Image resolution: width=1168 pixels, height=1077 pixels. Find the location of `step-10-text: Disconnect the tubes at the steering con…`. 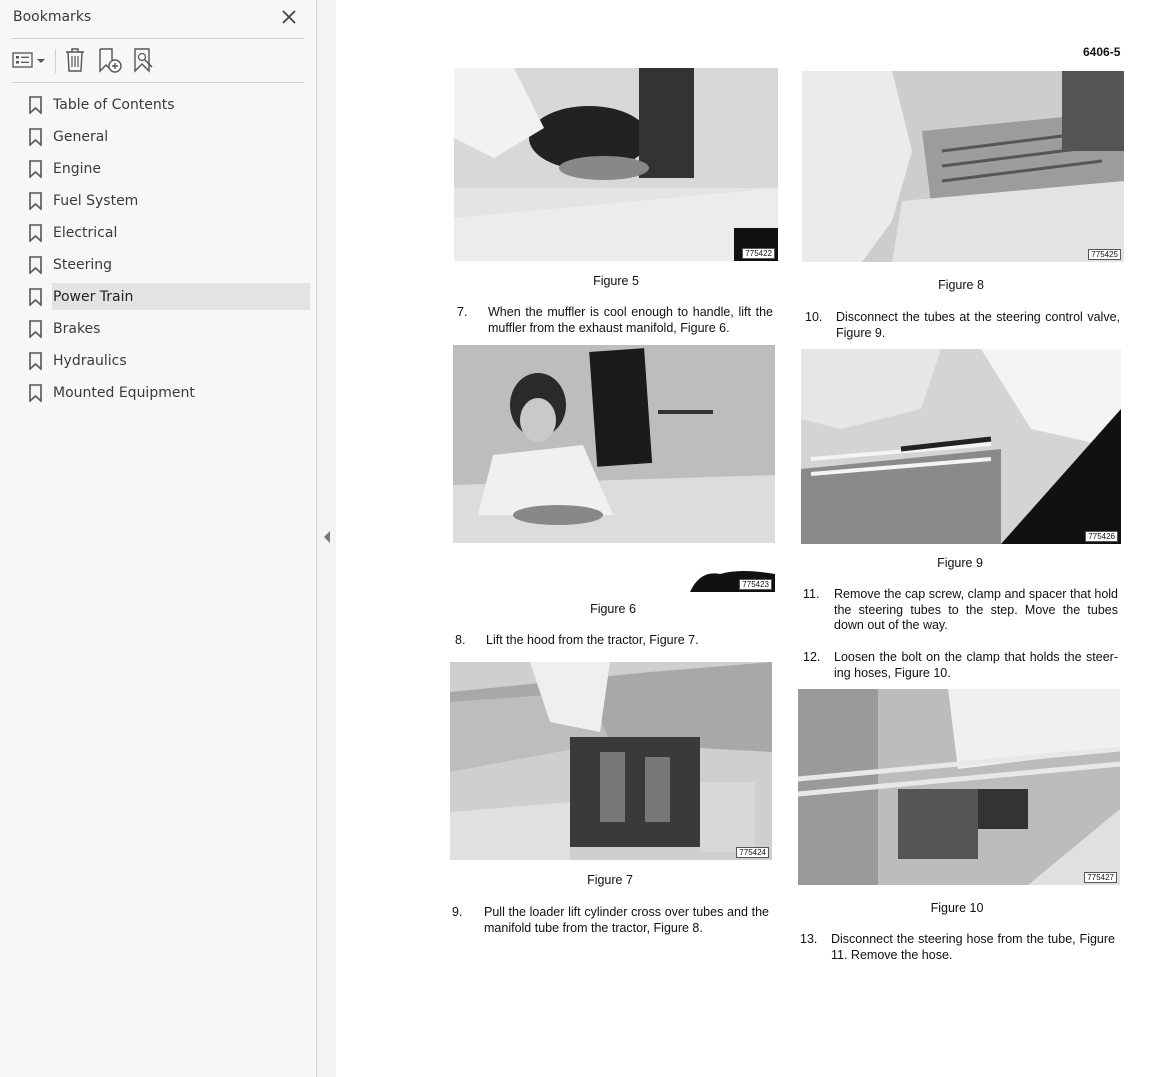

step-10-text: Disconnect the tubes at the steering con… is located at coordinates (978, 325).